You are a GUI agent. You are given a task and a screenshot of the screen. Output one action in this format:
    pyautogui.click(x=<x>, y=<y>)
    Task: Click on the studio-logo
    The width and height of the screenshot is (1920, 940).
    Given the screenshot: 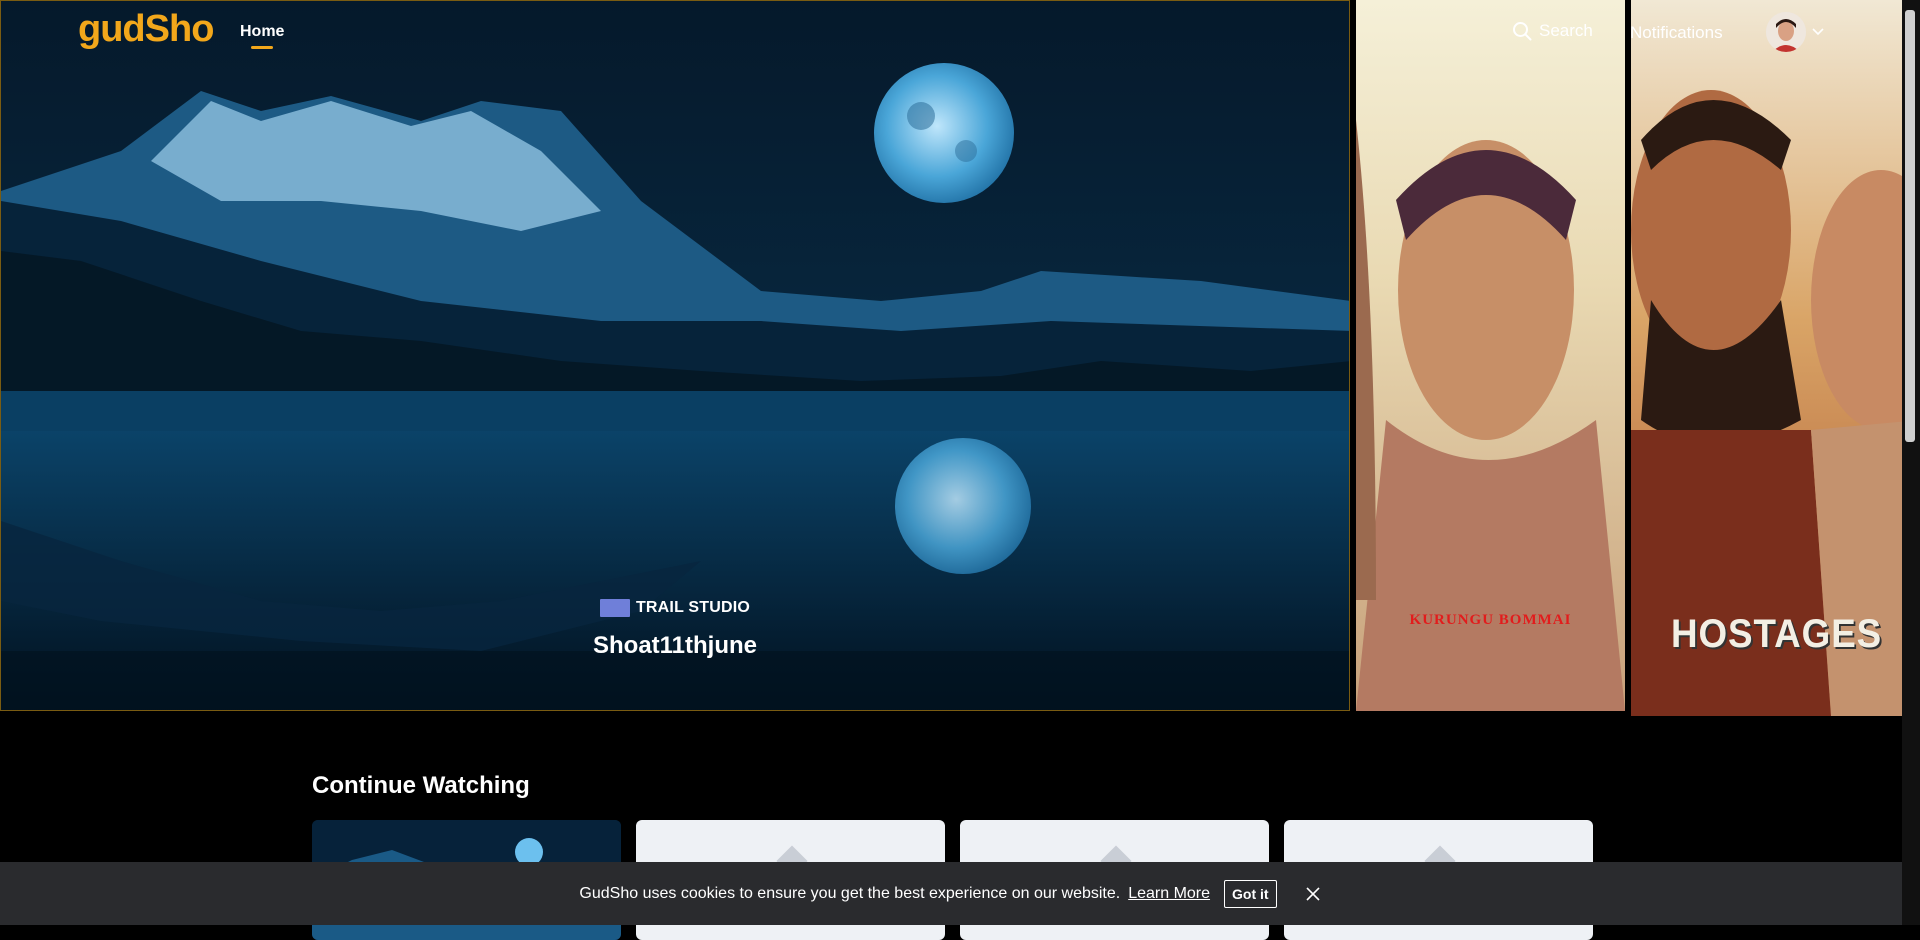 What is the action you would take?
    pyautogui.click(x=614, y=608)
    